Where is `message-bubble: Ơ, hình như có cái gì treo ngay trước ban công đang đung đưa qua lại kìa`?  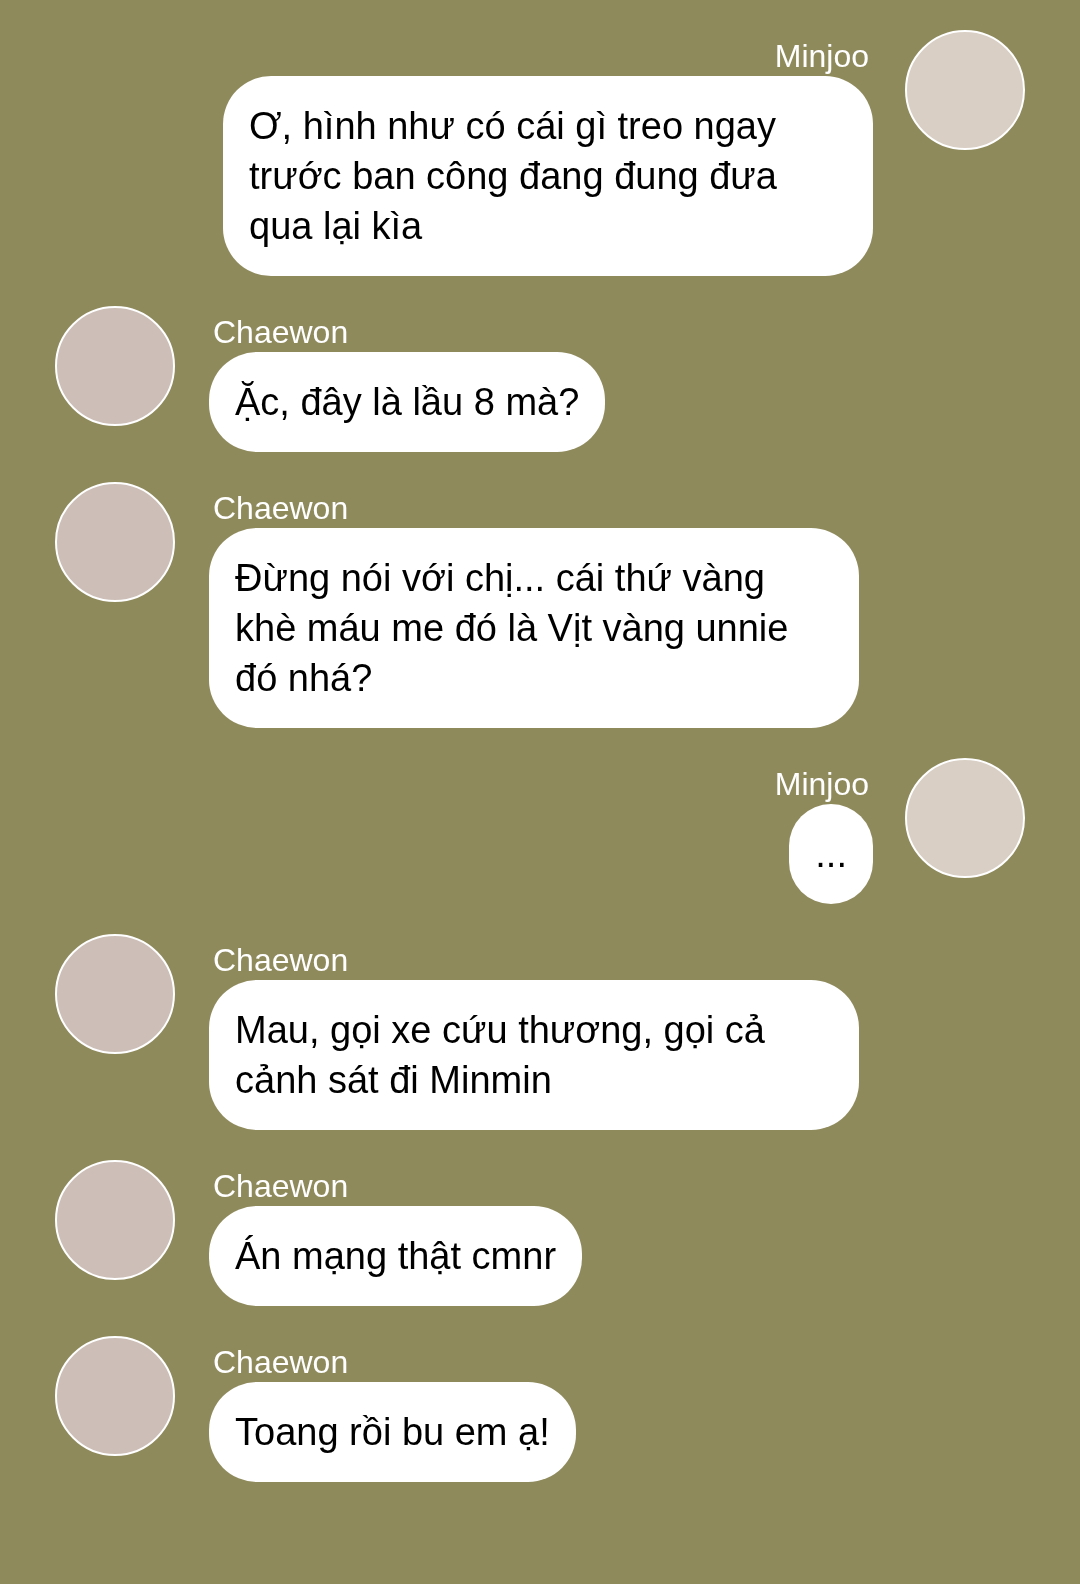
message-bubble: Ơ, hình như có cái gì treo ngay trước ban công đang đung đưa qua lại kìa is located at coordinates (548, 176).